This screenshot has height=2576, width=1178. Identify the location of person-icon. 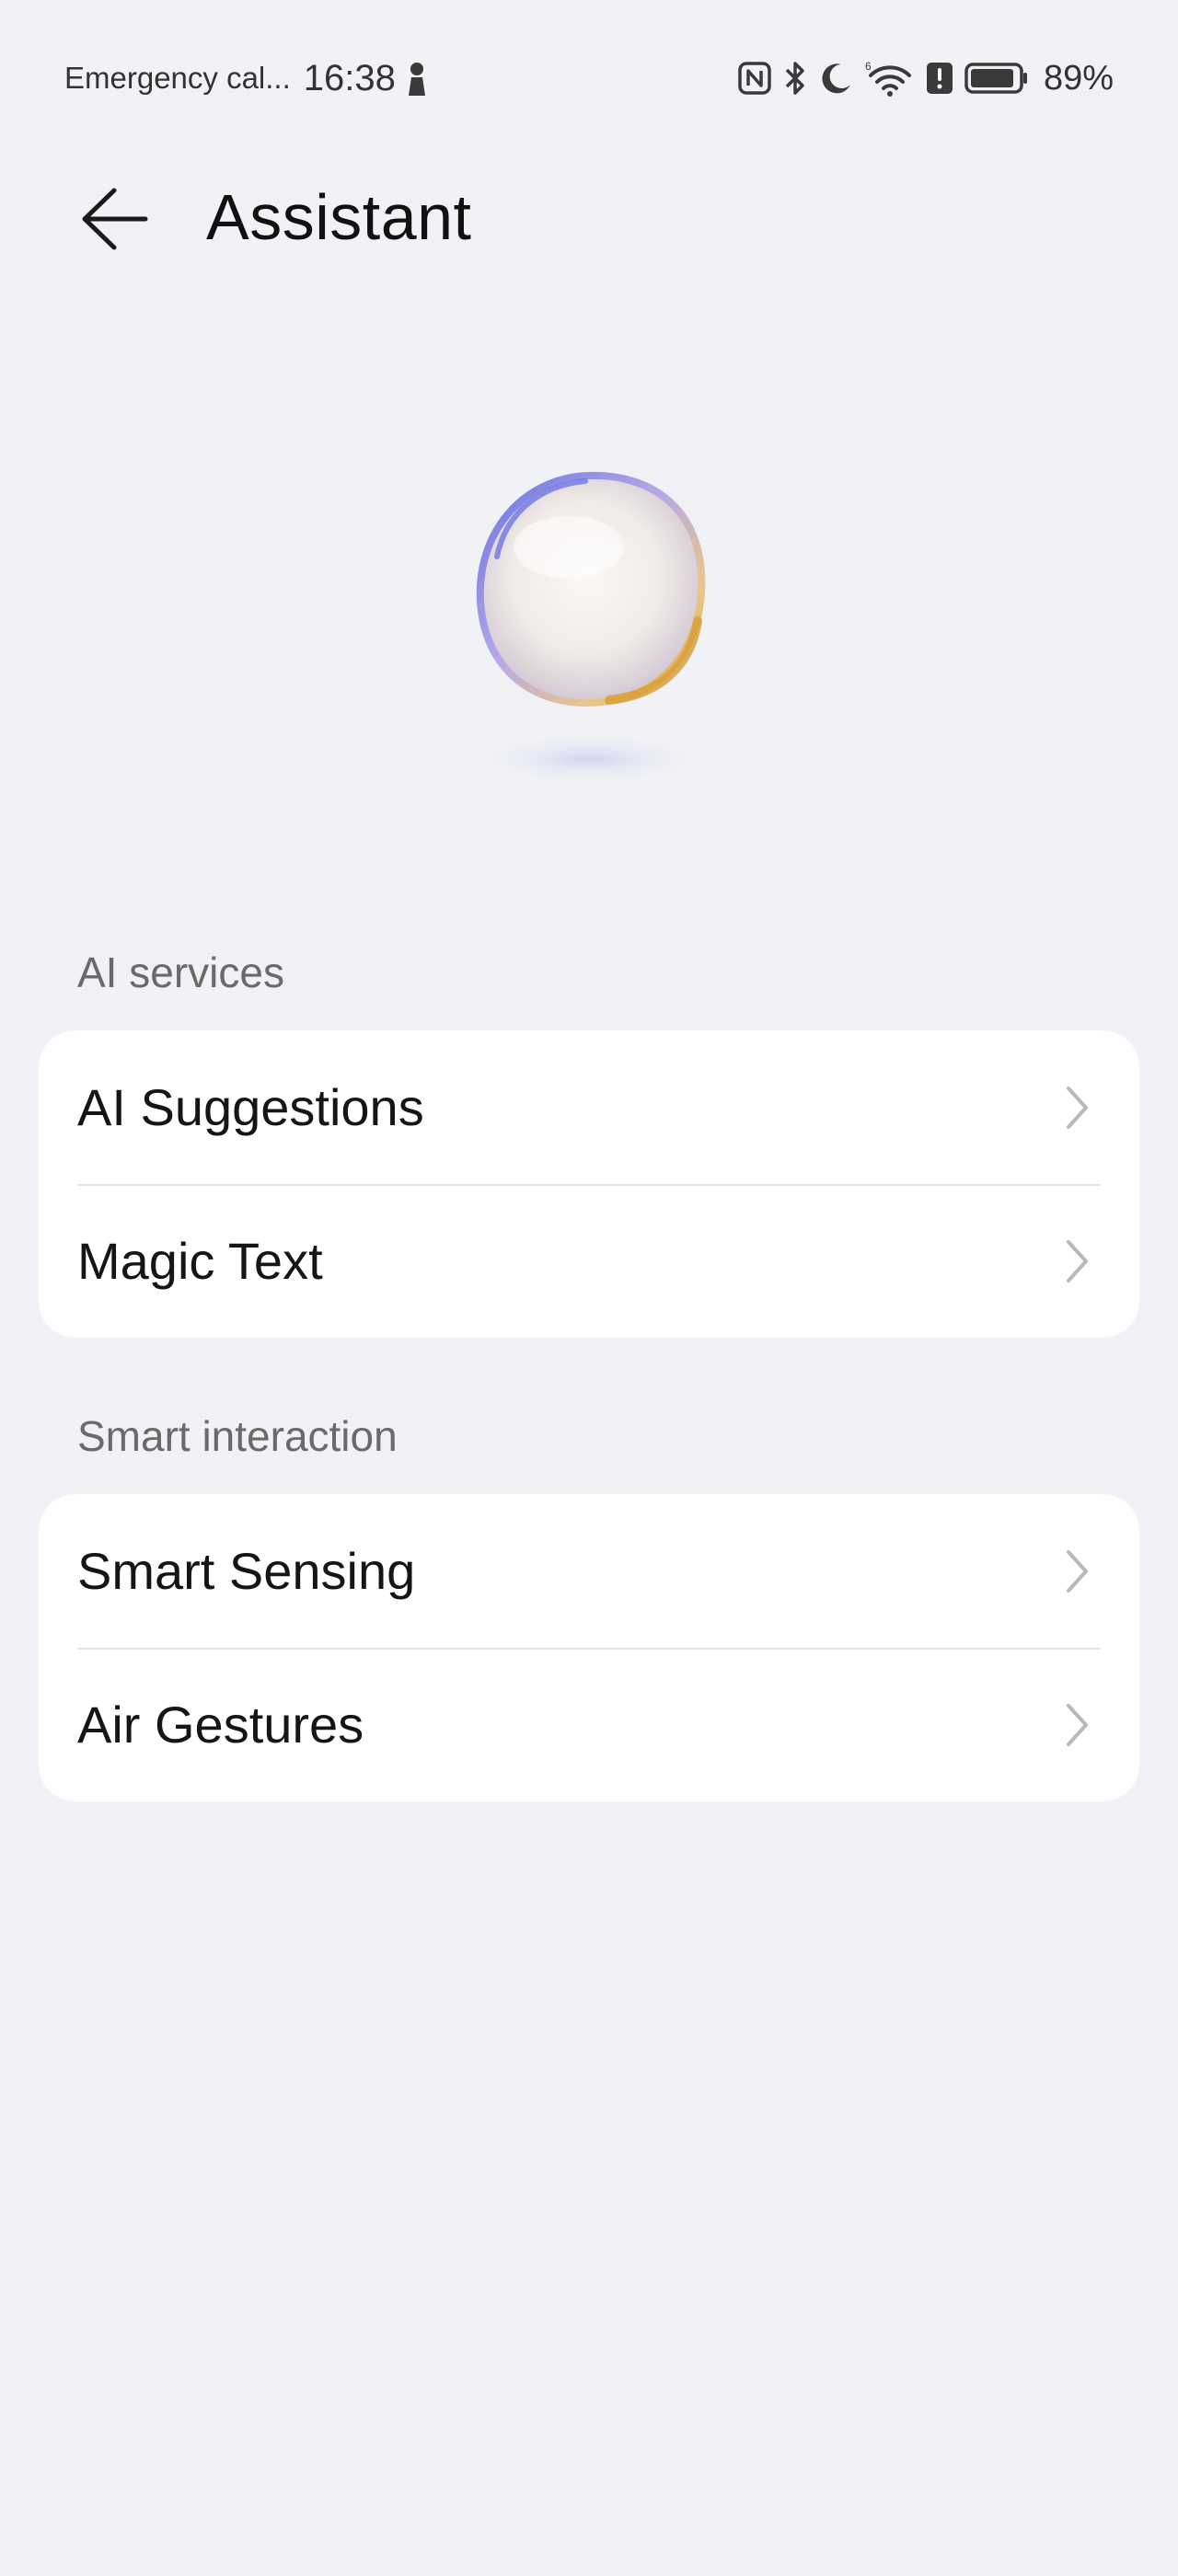
(417, 78).